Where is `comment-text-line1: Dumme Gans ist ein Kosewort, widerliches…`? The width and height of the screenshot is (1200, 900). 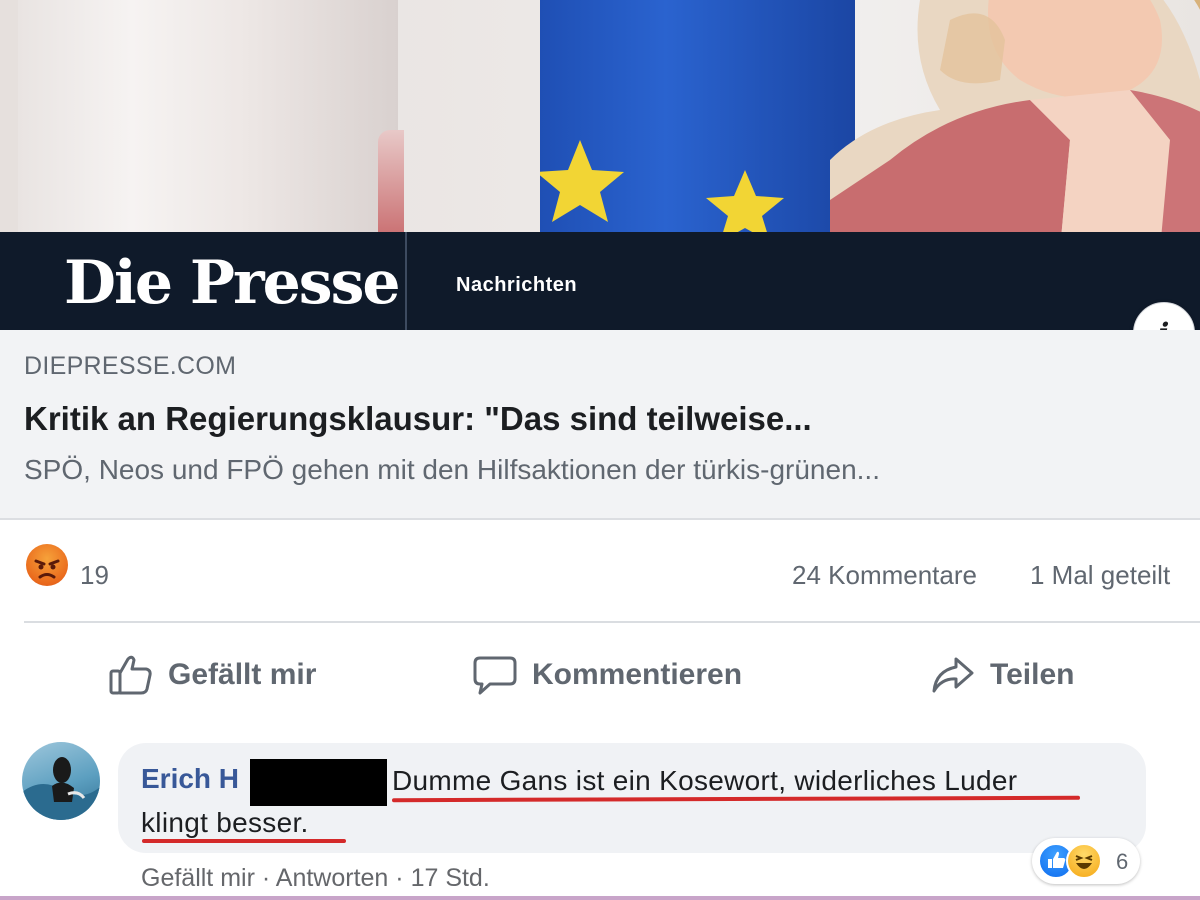 comment-text-line1: Dumme Gans ist ein Kosewort, widerliches… is located at coordinates (705, 780).